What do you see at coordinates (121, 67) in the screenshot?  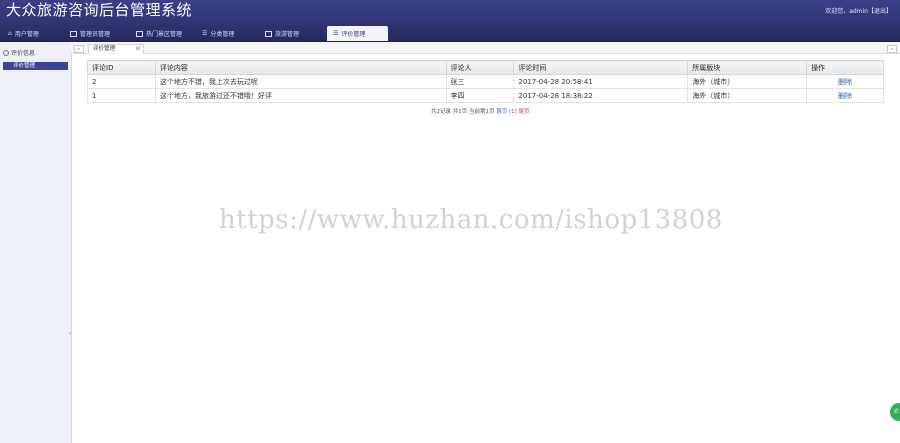 I see `column-header: 评论ID` at bounding box center [121, 67].